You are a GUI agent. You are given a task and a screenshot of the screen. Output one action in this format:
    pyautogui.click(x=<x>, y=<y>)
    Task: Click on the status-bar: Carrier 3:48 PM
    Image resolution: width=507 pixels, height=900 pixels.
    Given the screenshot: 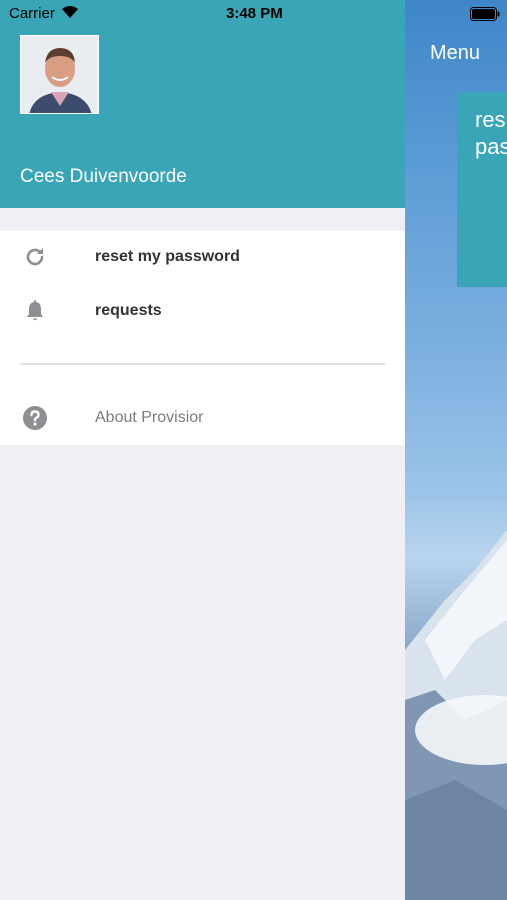 What is the action you would take?
    pyautogui.click(x=253, y=14)
    